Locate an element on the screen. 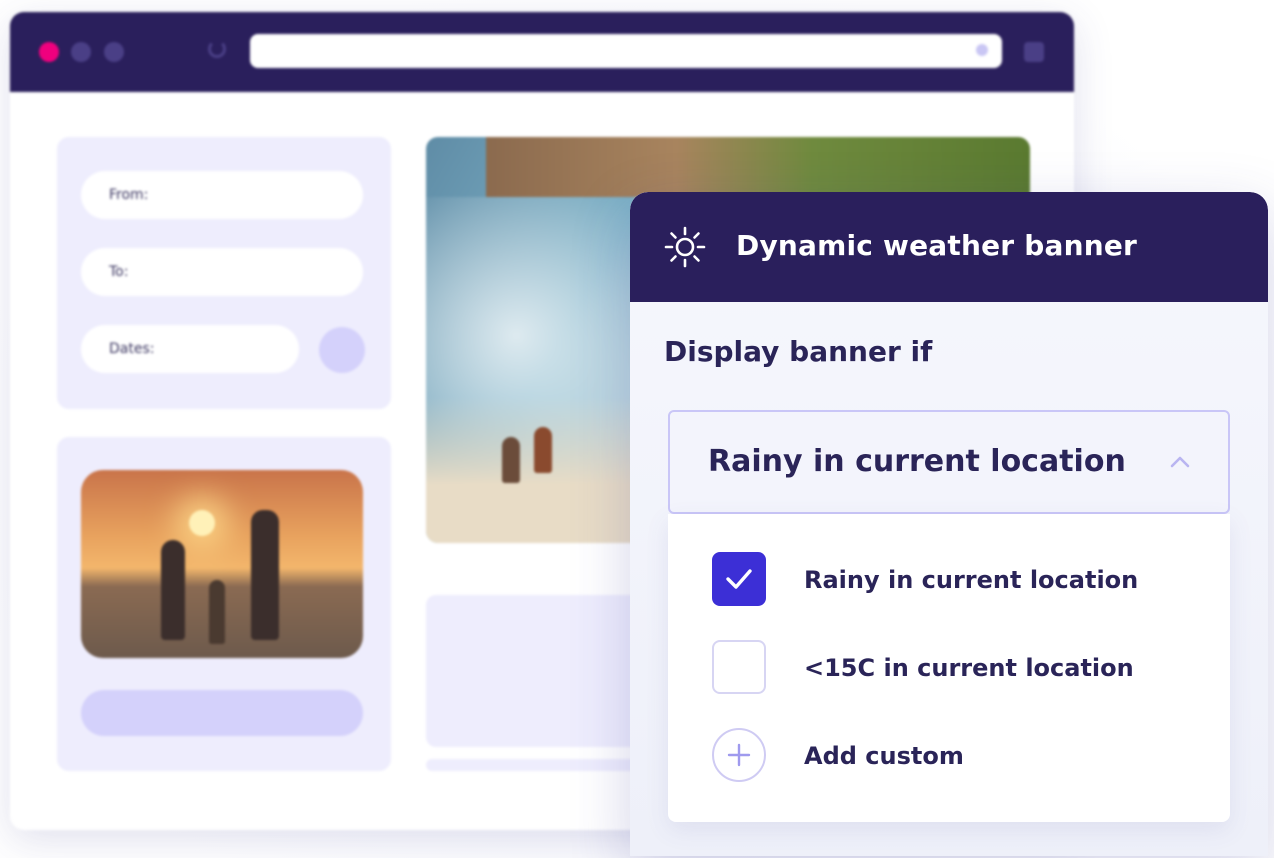  date-picker-button is located at coordinates (342, 350).